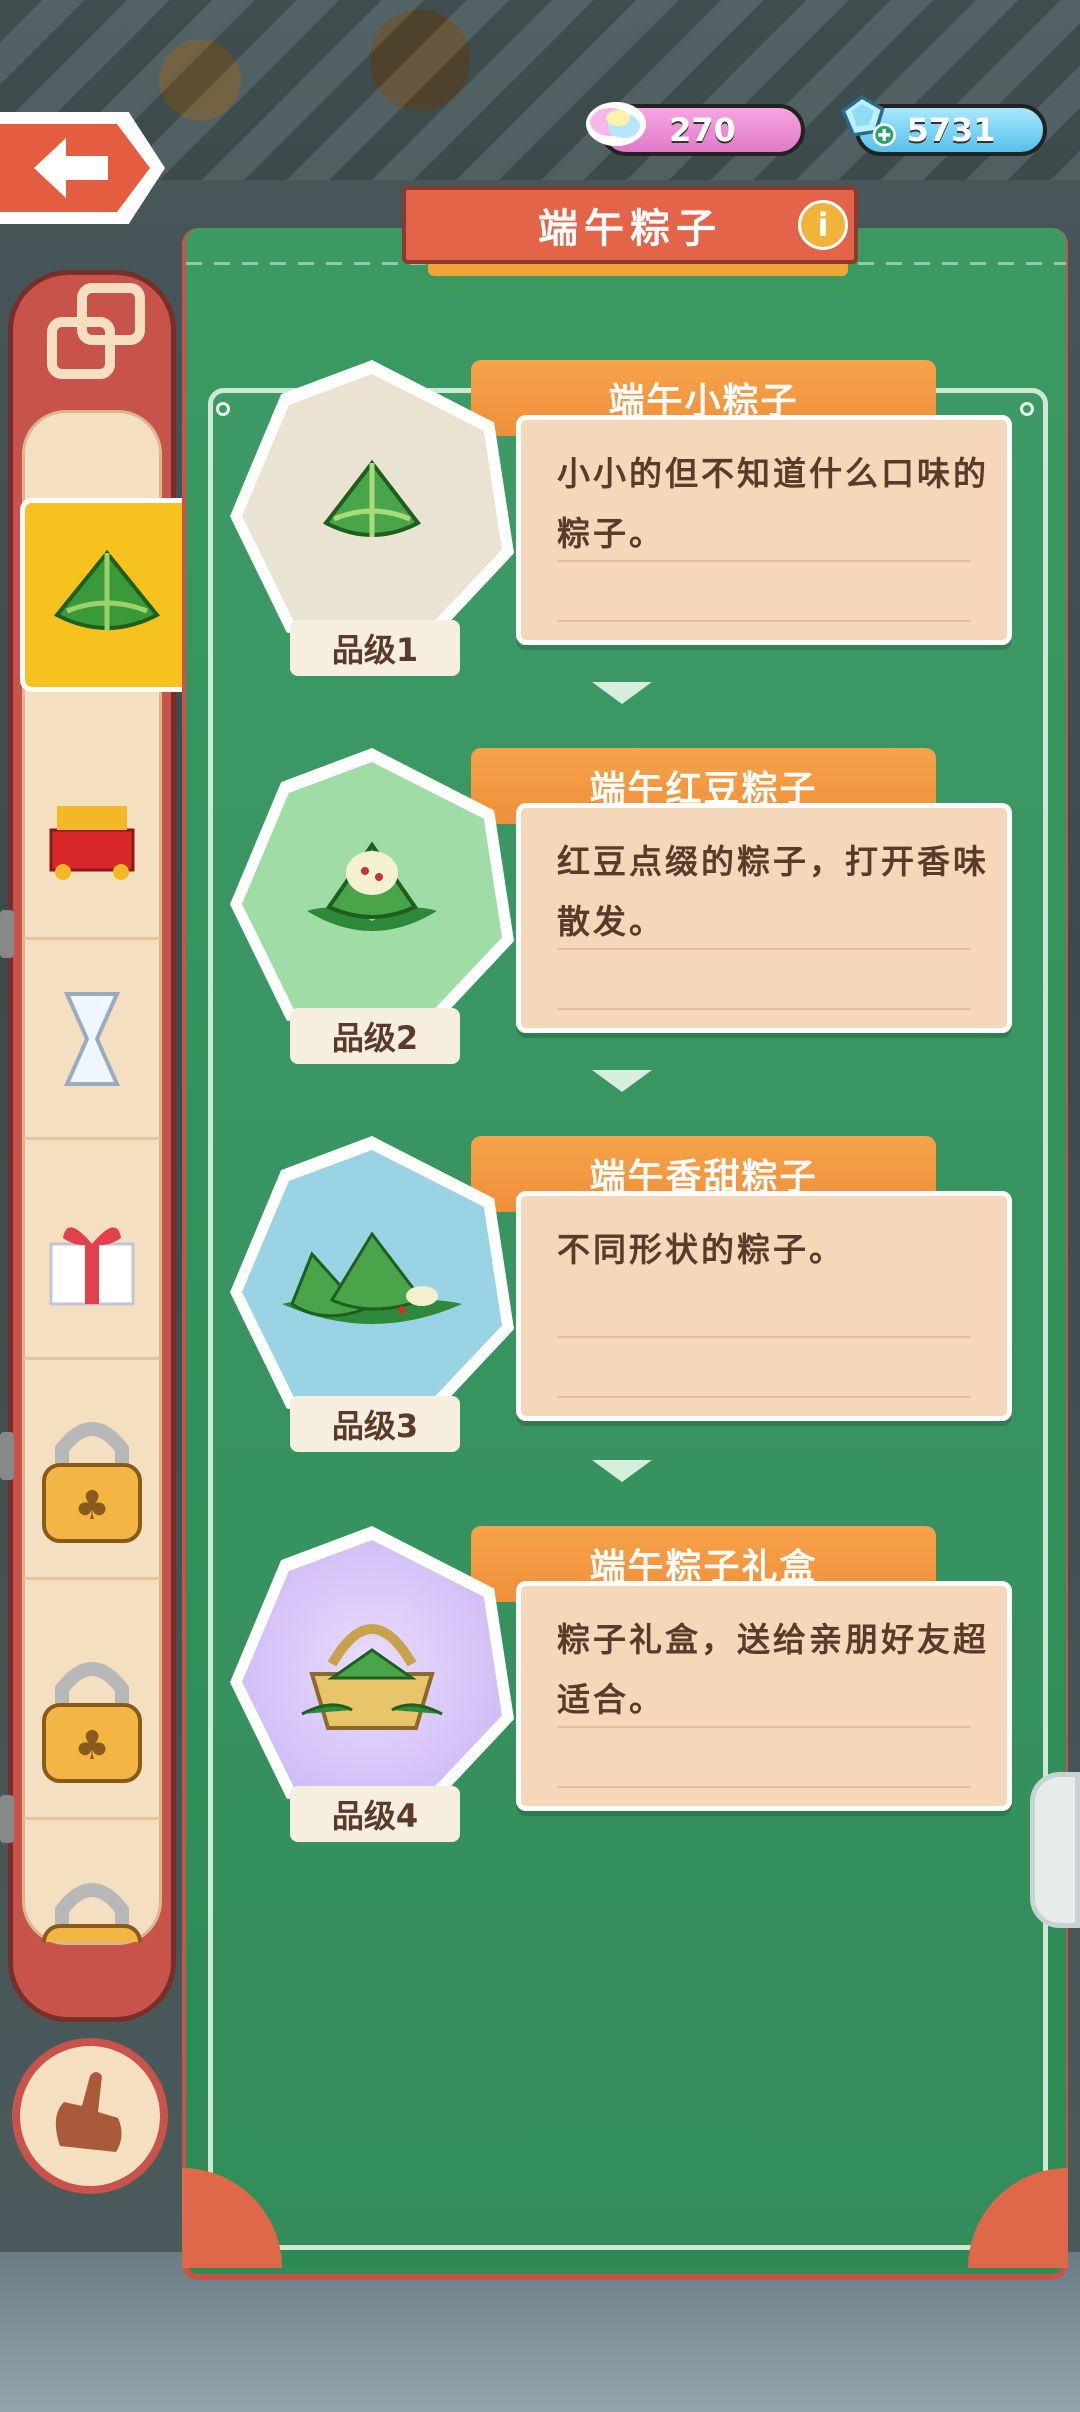 This screenshot has height=2412, width=1080. I want to click on item-card: 端午香甜粽子 不同形状的粽子。 品级3, so click(624, 1294).